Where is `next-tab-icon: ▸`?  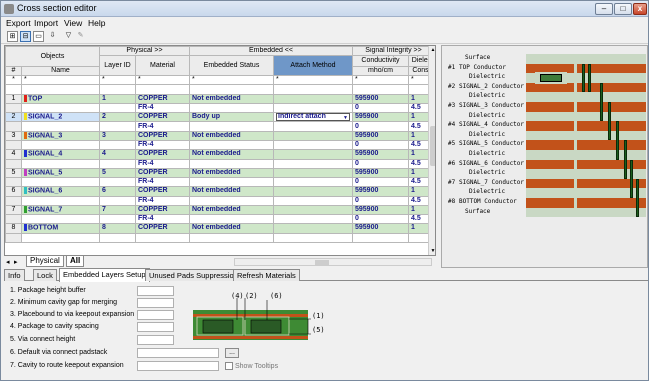
next-tab-icon: ▸ is located at coordinates (16, 262).